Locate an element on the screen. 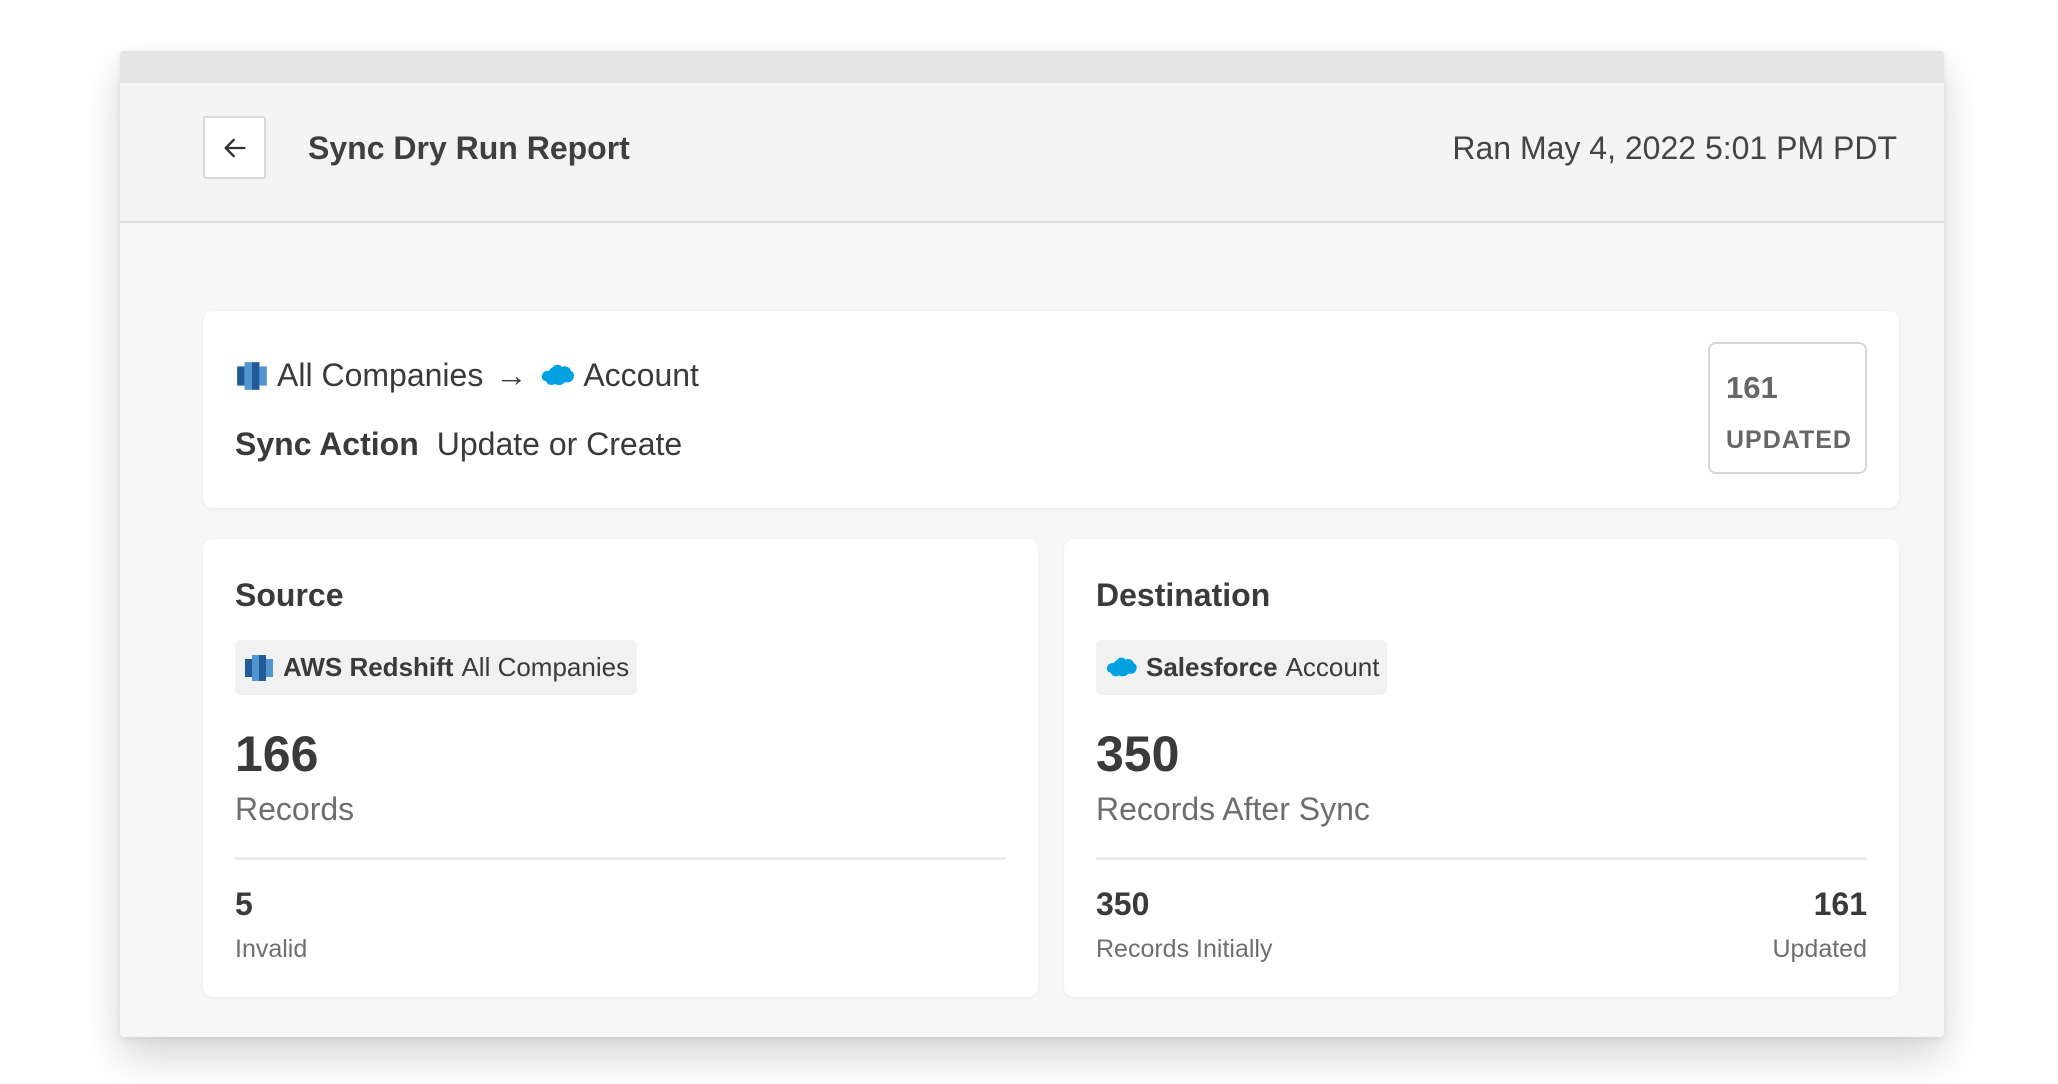  back-button is located at coordinates (234, 147).